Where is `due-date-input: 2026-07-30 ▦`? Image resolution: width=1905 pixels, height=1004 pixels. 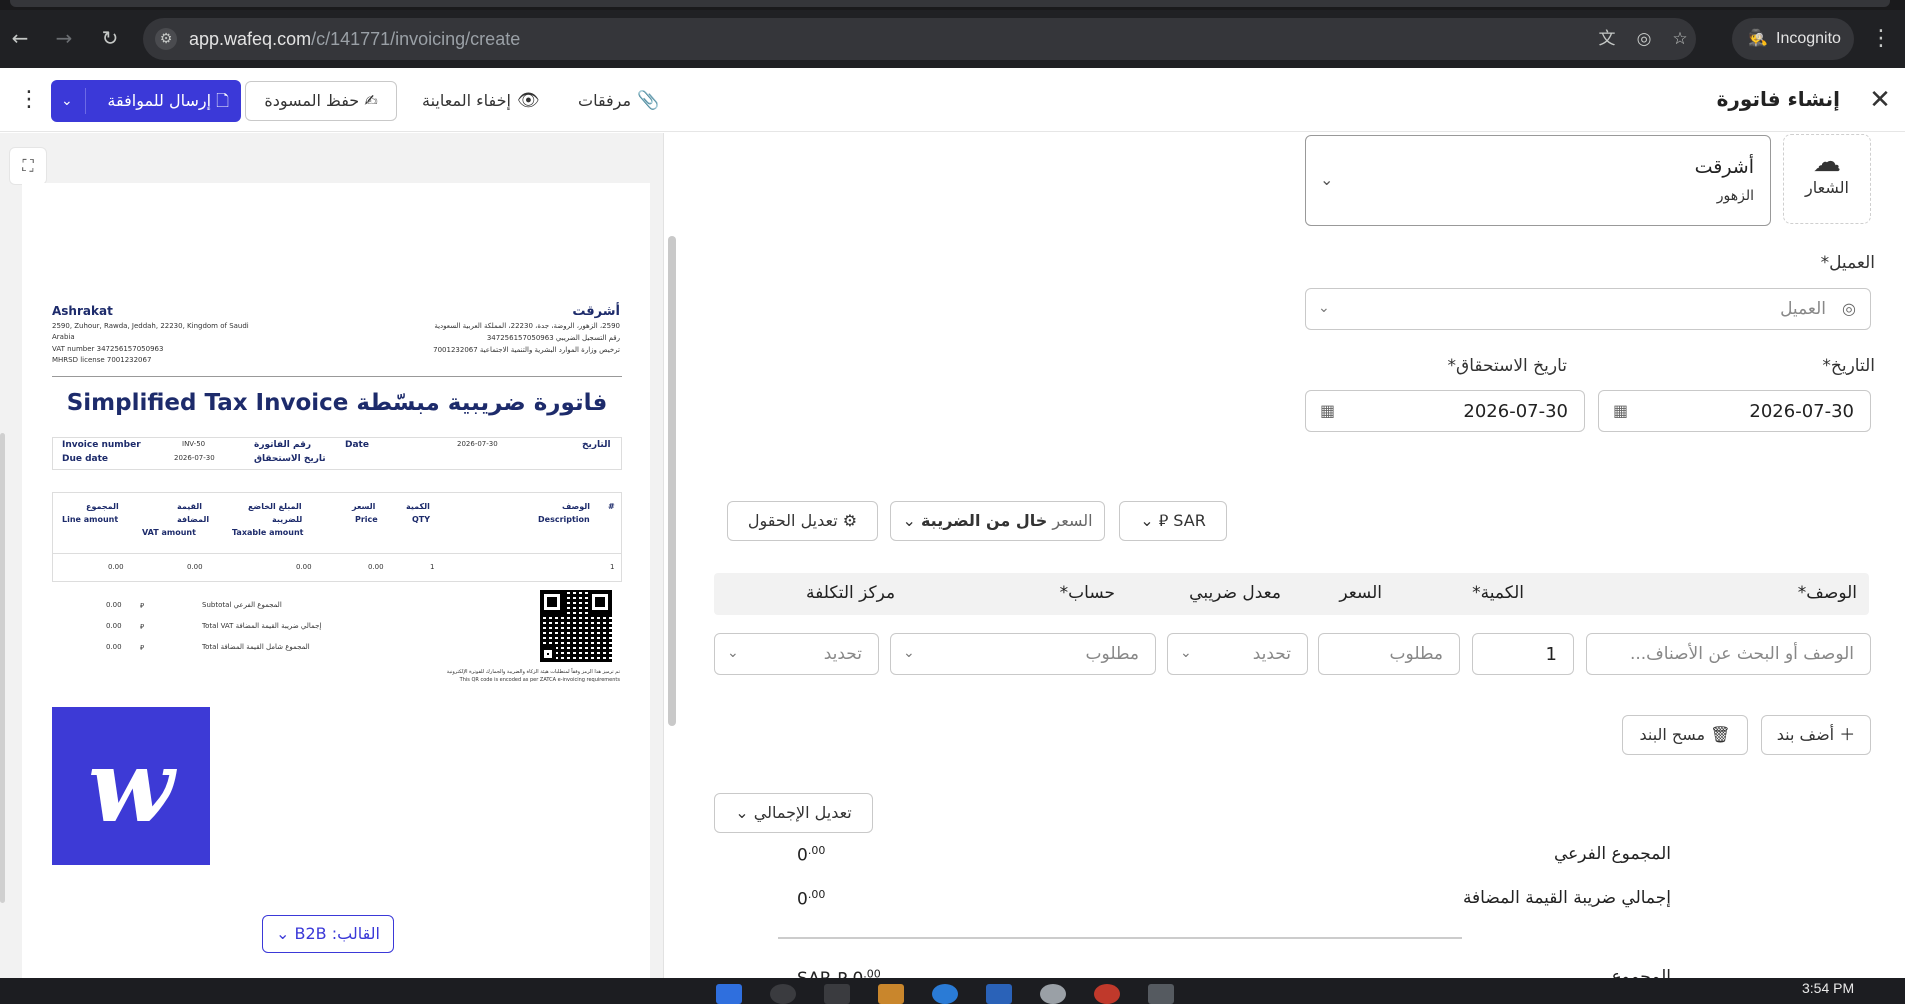 due-date-input: 2026-07-30 ▦ is located at coordinates (1445, 411).